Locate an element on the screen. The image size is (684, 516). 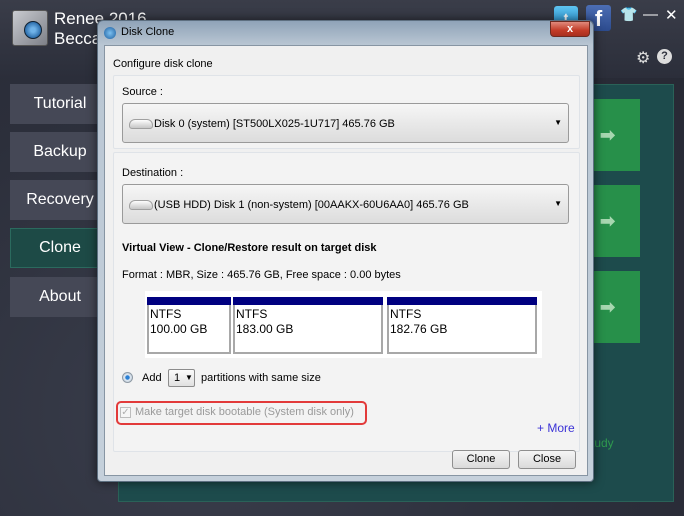
shirt-icon: 👕 is located at coordinates (629, 14).